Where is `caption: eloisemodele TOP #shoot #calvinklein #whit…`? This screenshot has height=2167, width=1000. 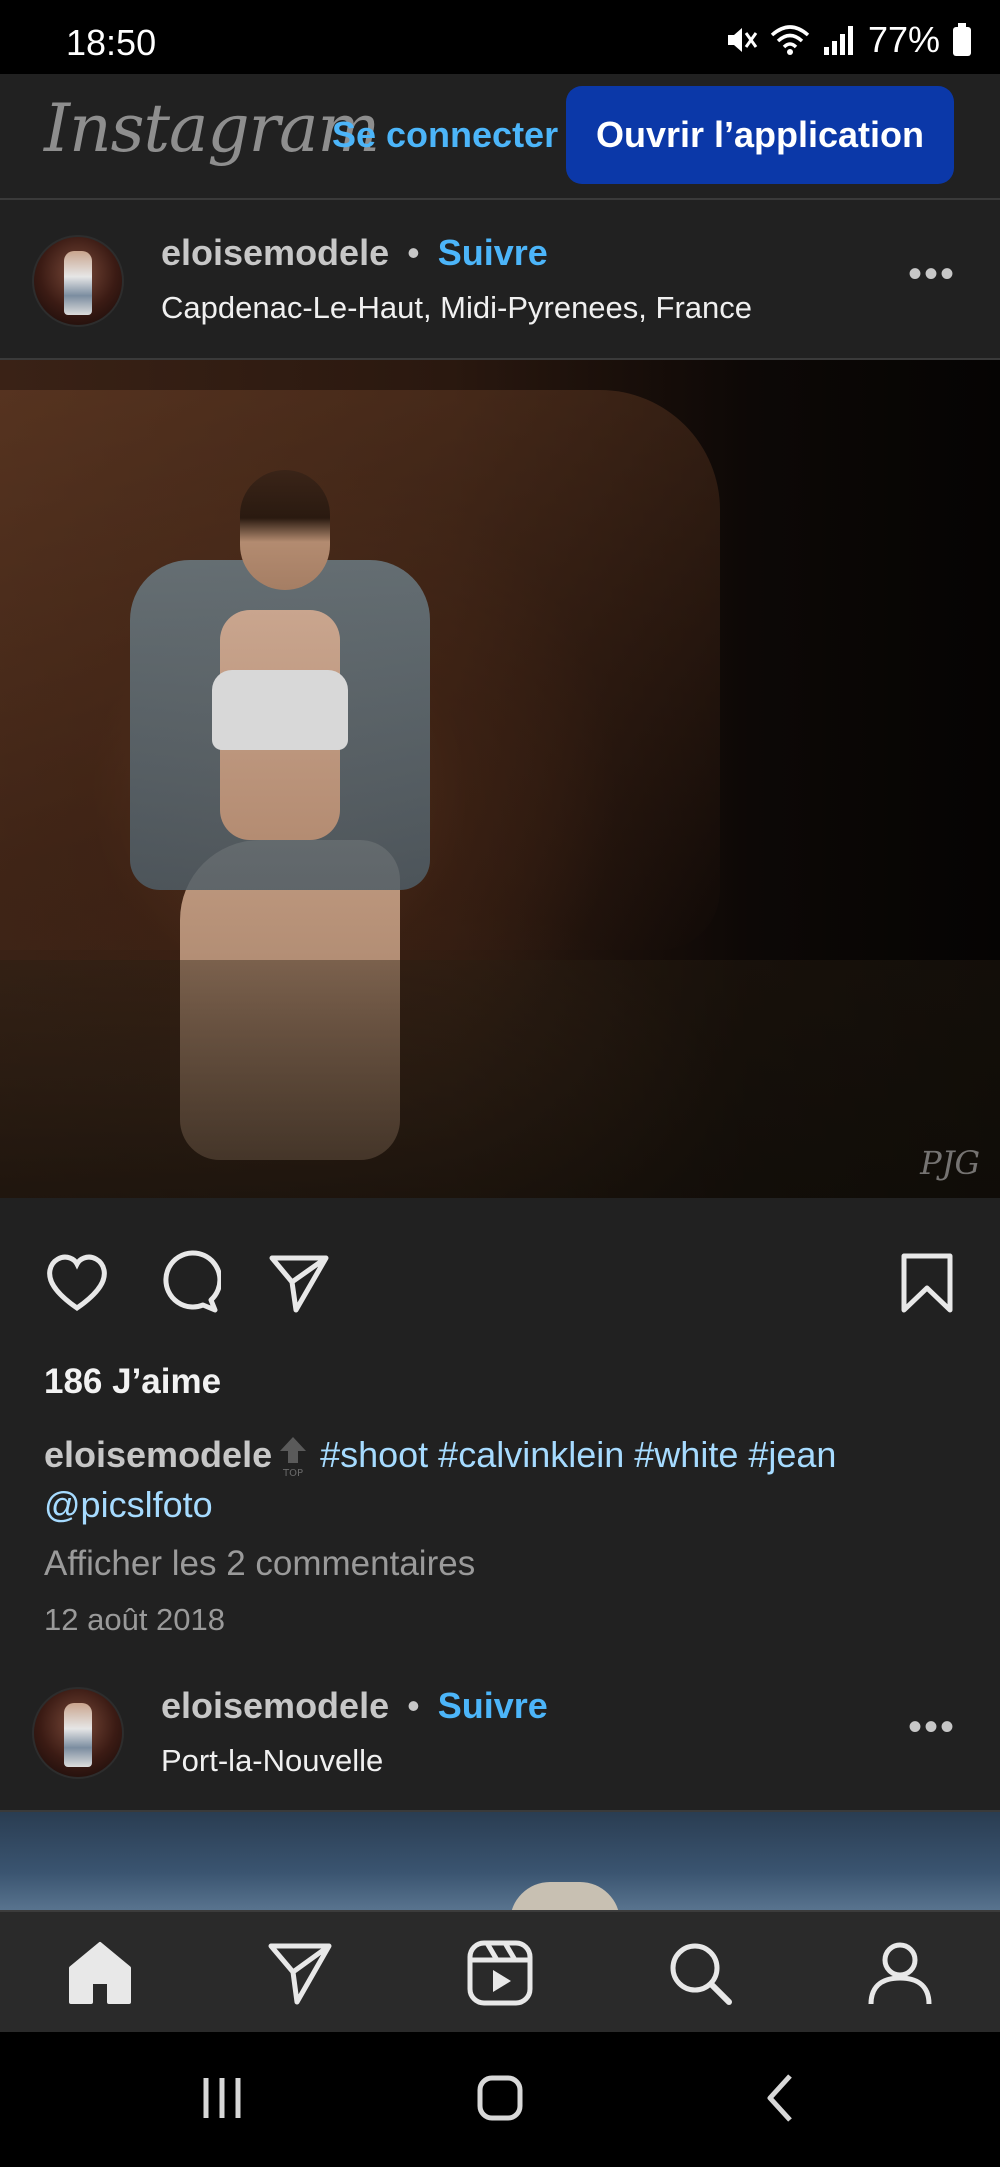
caption: eloisemodele TOP #shoot #calvinklein #whit… is located at coordinates (504, 1480).